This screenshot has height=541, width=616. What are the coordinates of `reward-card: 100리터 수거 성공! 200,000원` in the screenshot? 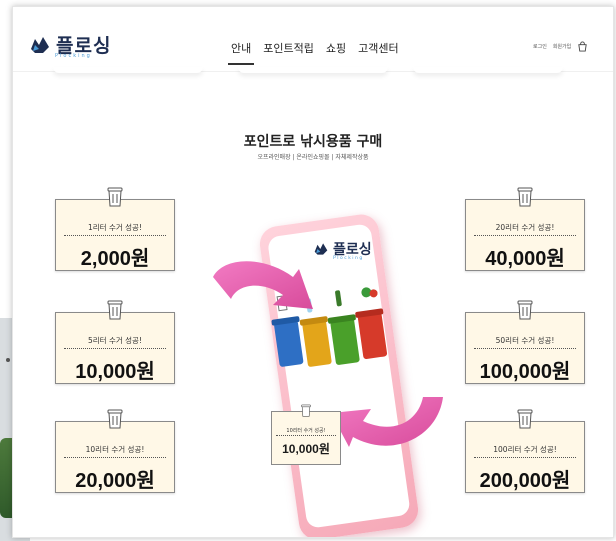 It's located at (525, 451).